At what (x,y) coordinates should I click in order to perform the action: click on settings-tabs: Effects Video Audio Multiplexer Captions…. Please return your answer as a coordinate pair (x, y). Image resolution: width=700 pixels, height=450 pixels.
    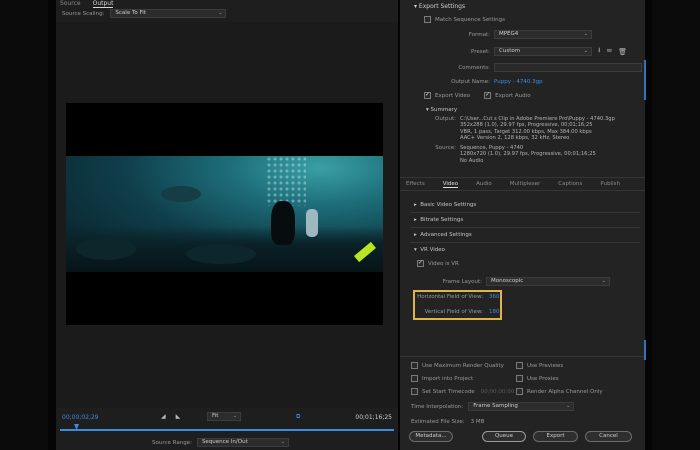
    Looking at the image, I should click on (513, 184).